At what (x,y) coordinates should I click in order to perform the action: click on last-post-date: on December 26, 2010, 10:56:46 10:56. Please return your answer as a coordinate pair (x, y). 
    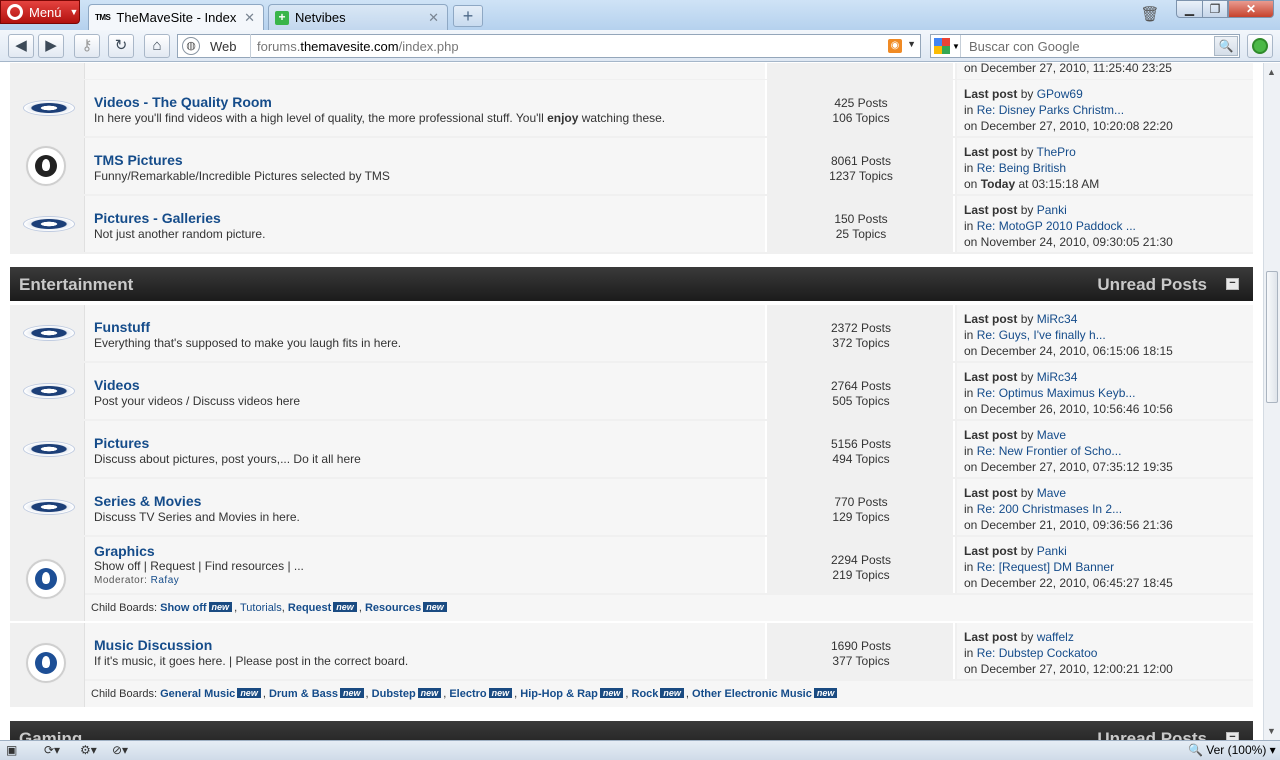
    Looking at the image, I should click on (1068, 409).